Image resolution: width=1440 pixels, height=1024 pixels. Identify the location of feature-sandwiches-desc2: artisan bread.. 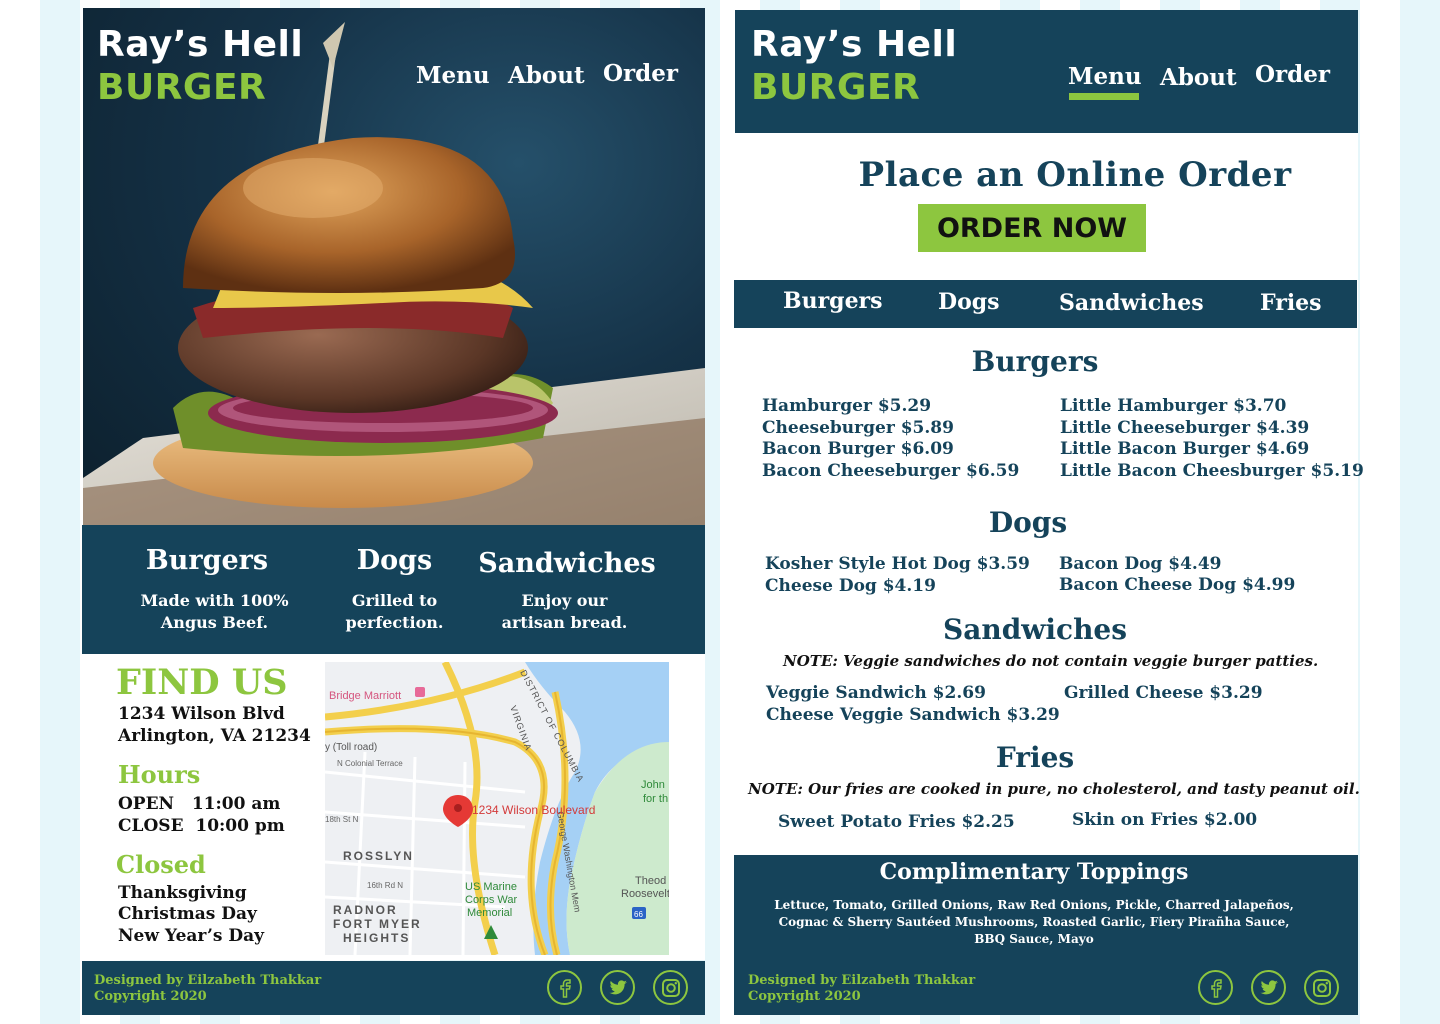
(564, 622).